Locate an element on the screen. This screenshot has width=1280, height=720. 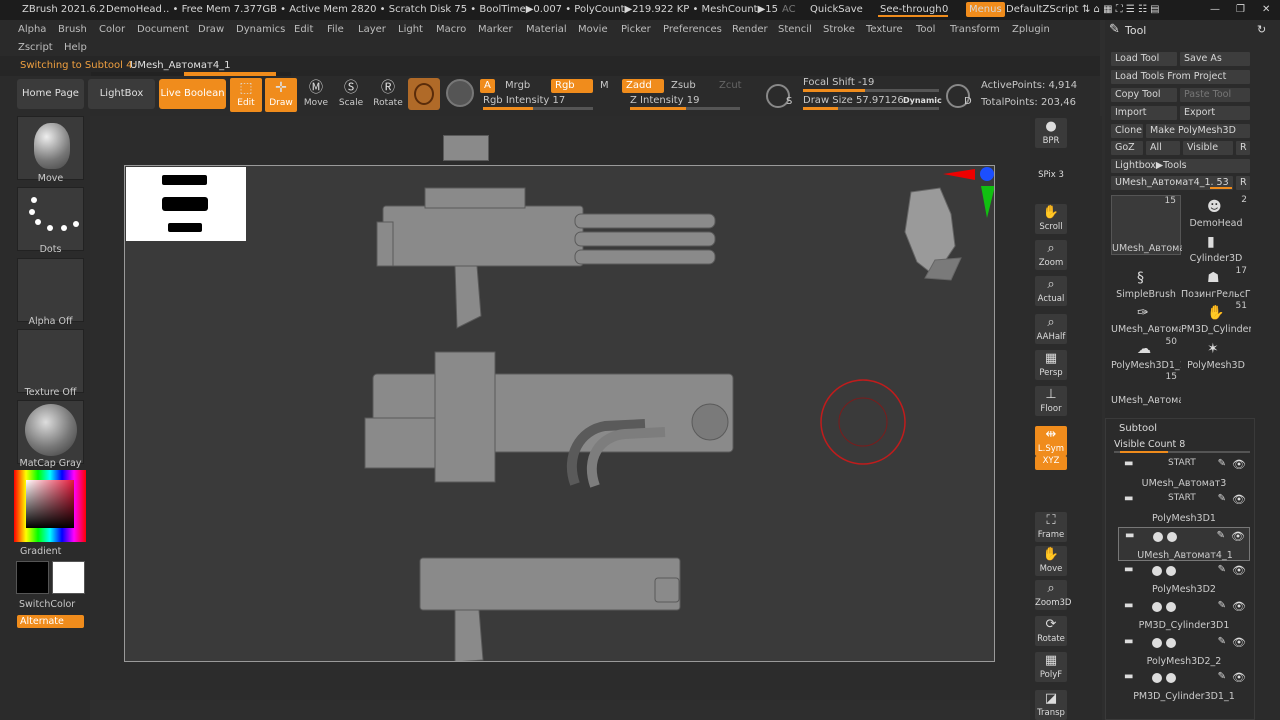
subtool-row: ▬ START ✎ 👁 UMesh_Автомат3 is located at coordinates (1184, 473).